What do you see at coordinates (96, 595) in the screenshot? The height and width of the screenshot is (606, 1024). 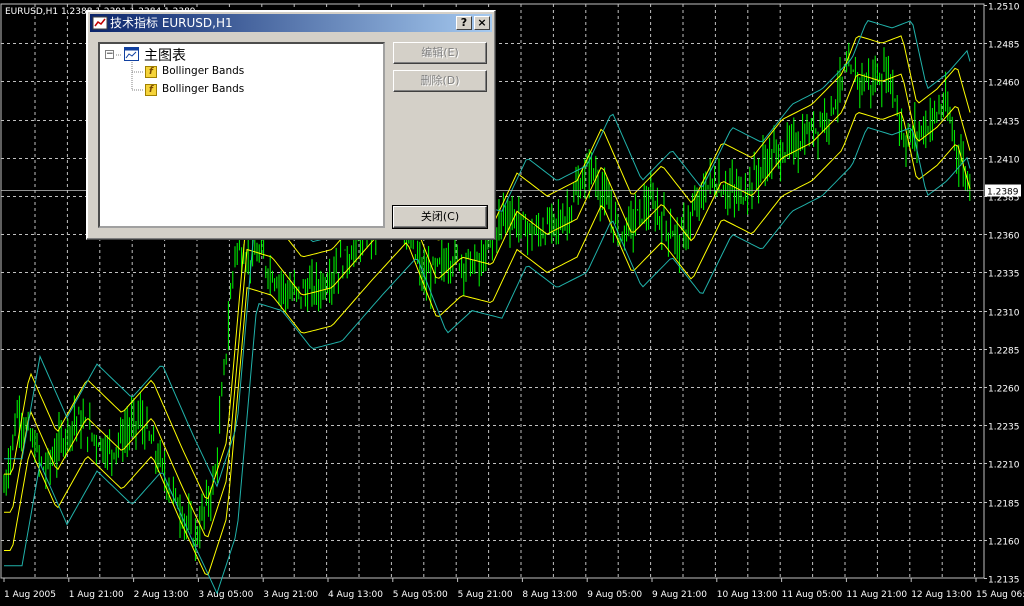 I see `time-label: 1 Aug 21:00` at bounding box center [96, 595].